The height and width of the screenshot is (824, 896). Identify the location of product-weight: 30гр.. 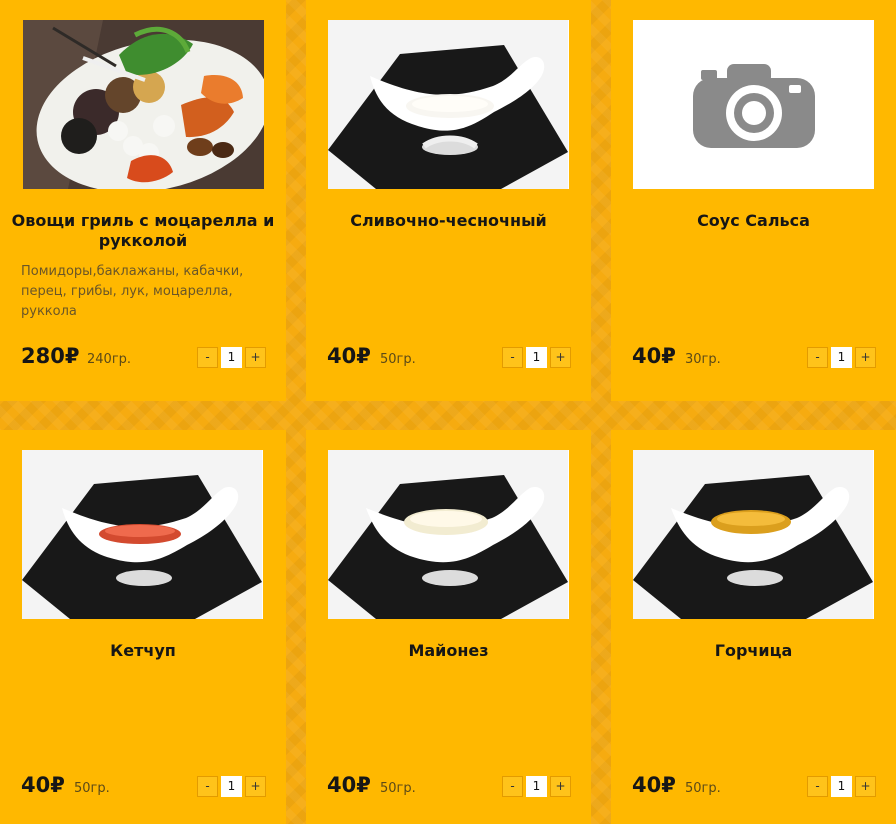
(703, 359).